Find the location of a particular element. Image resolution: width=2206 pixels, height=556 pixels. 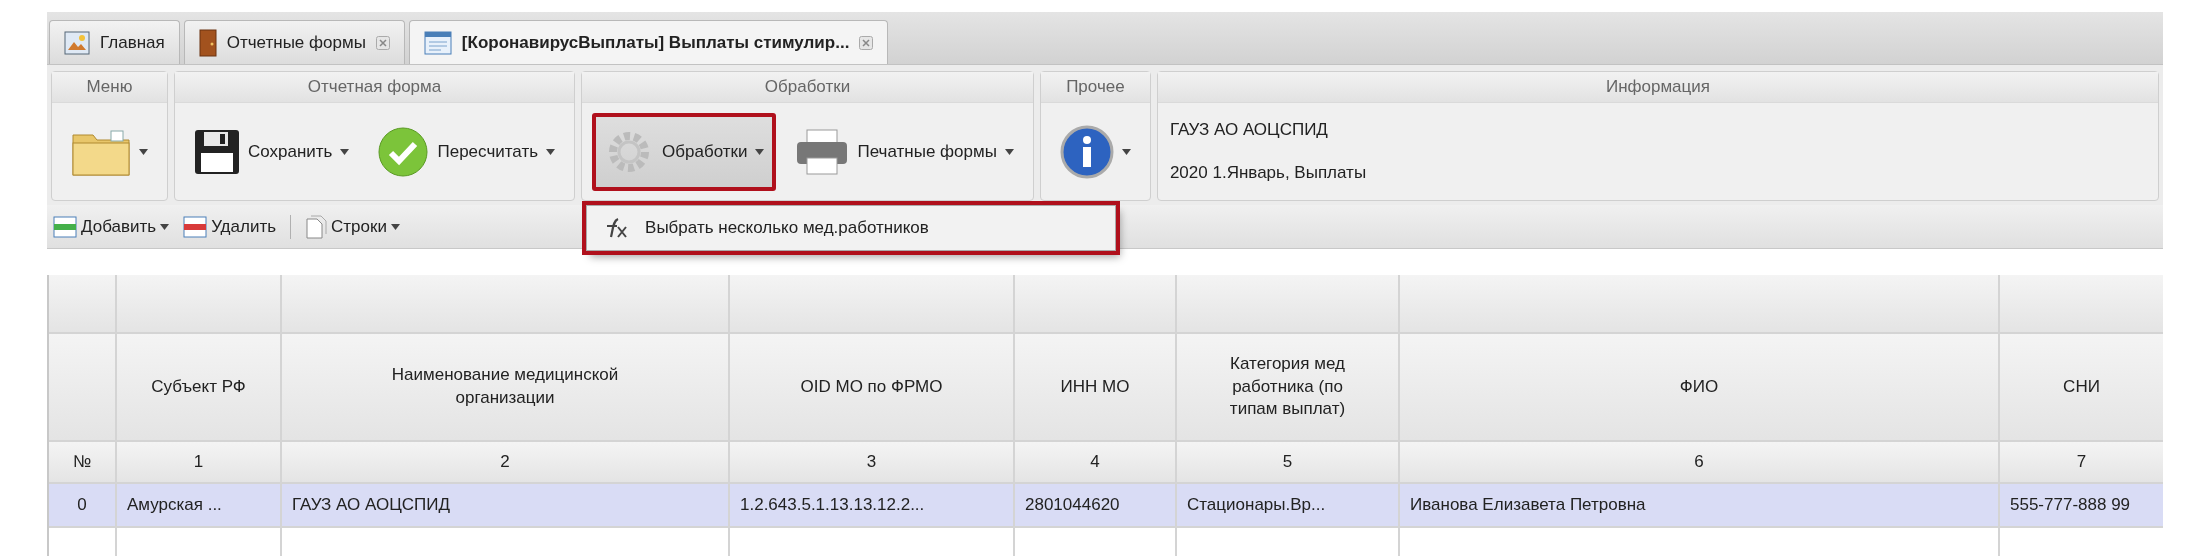

column-number: 7 is located at coordinates (2081, 462).